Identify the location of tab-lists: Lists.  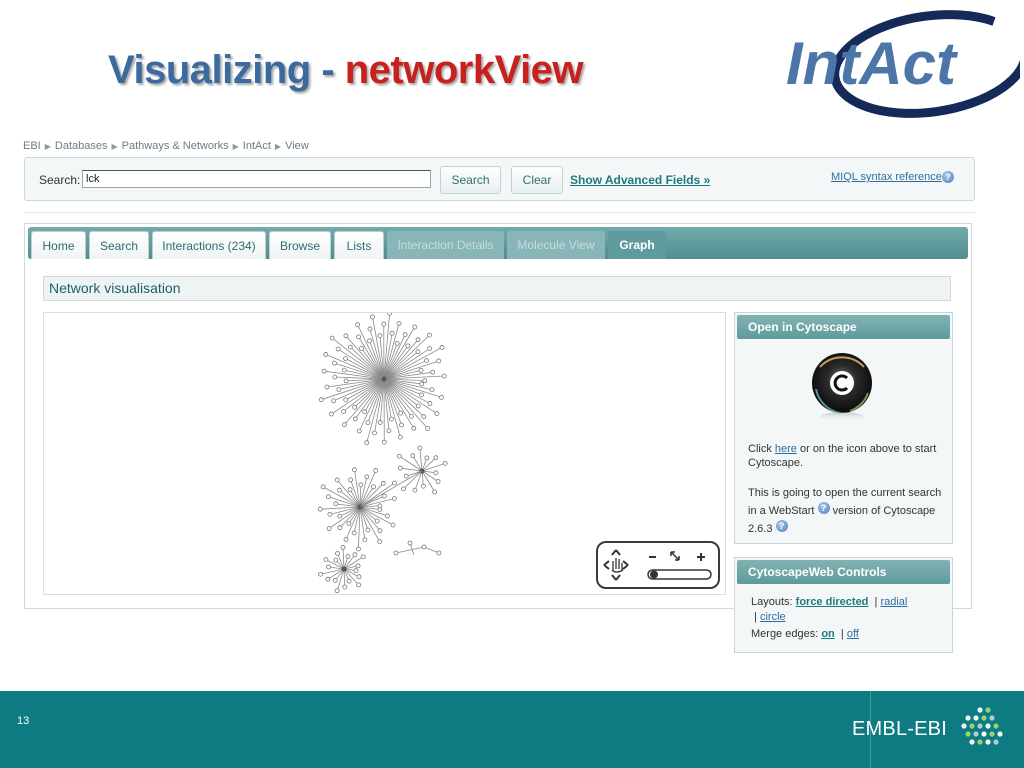
(359, 245).